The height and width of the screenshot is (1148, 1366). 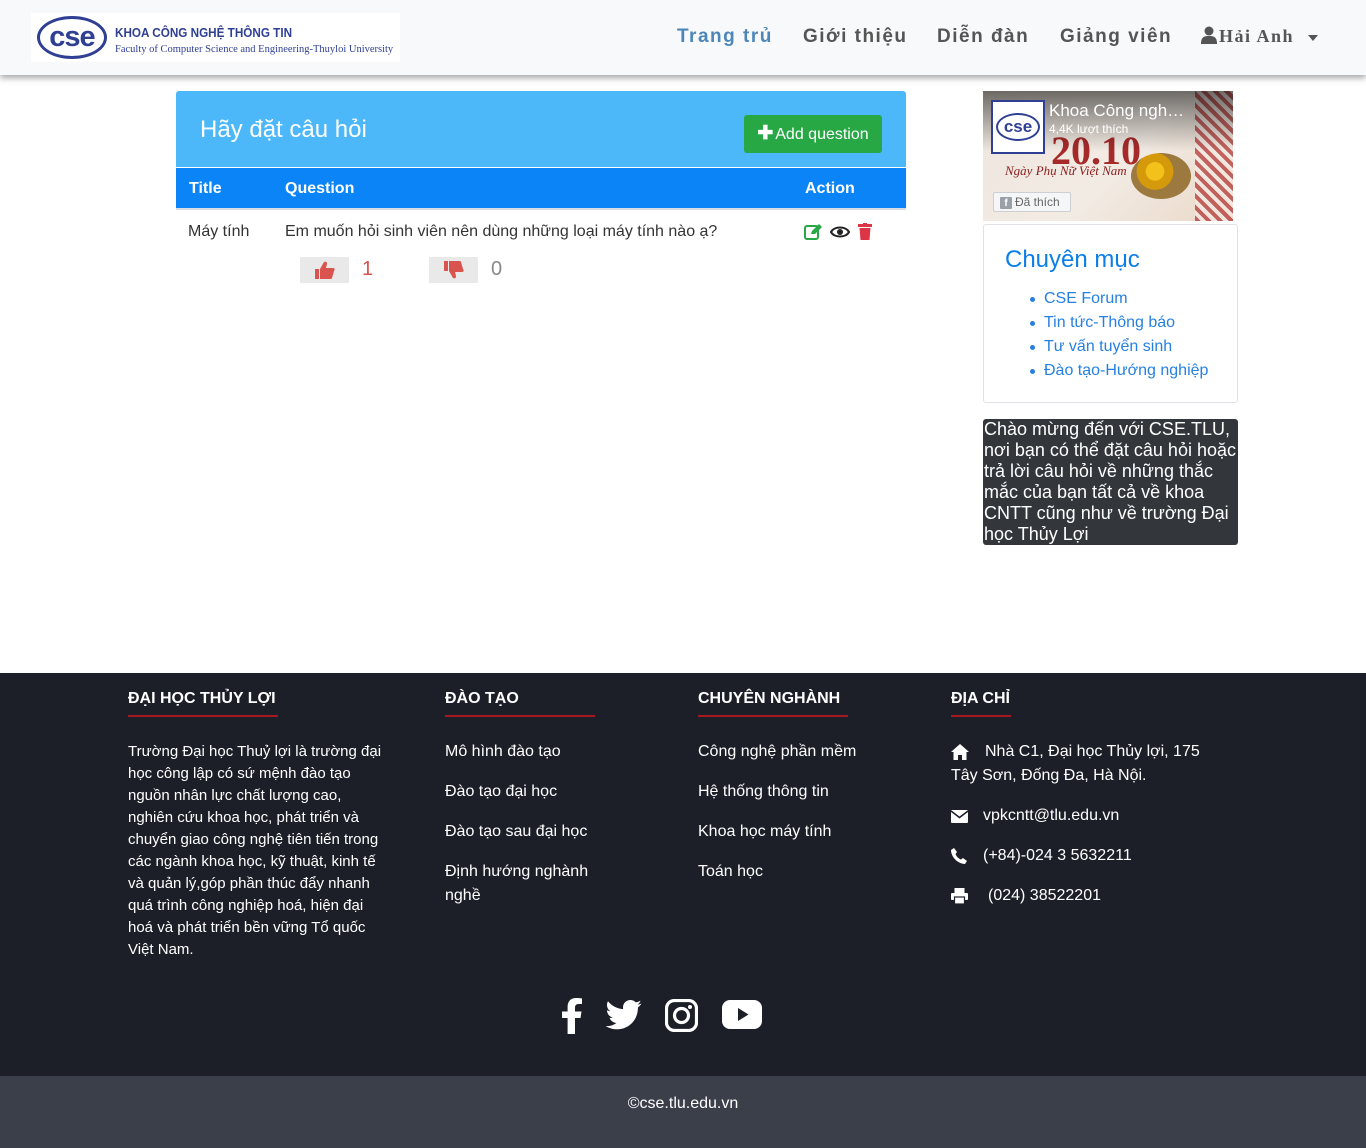 I want to click on column-question: Question, so click(x=320, y=188).